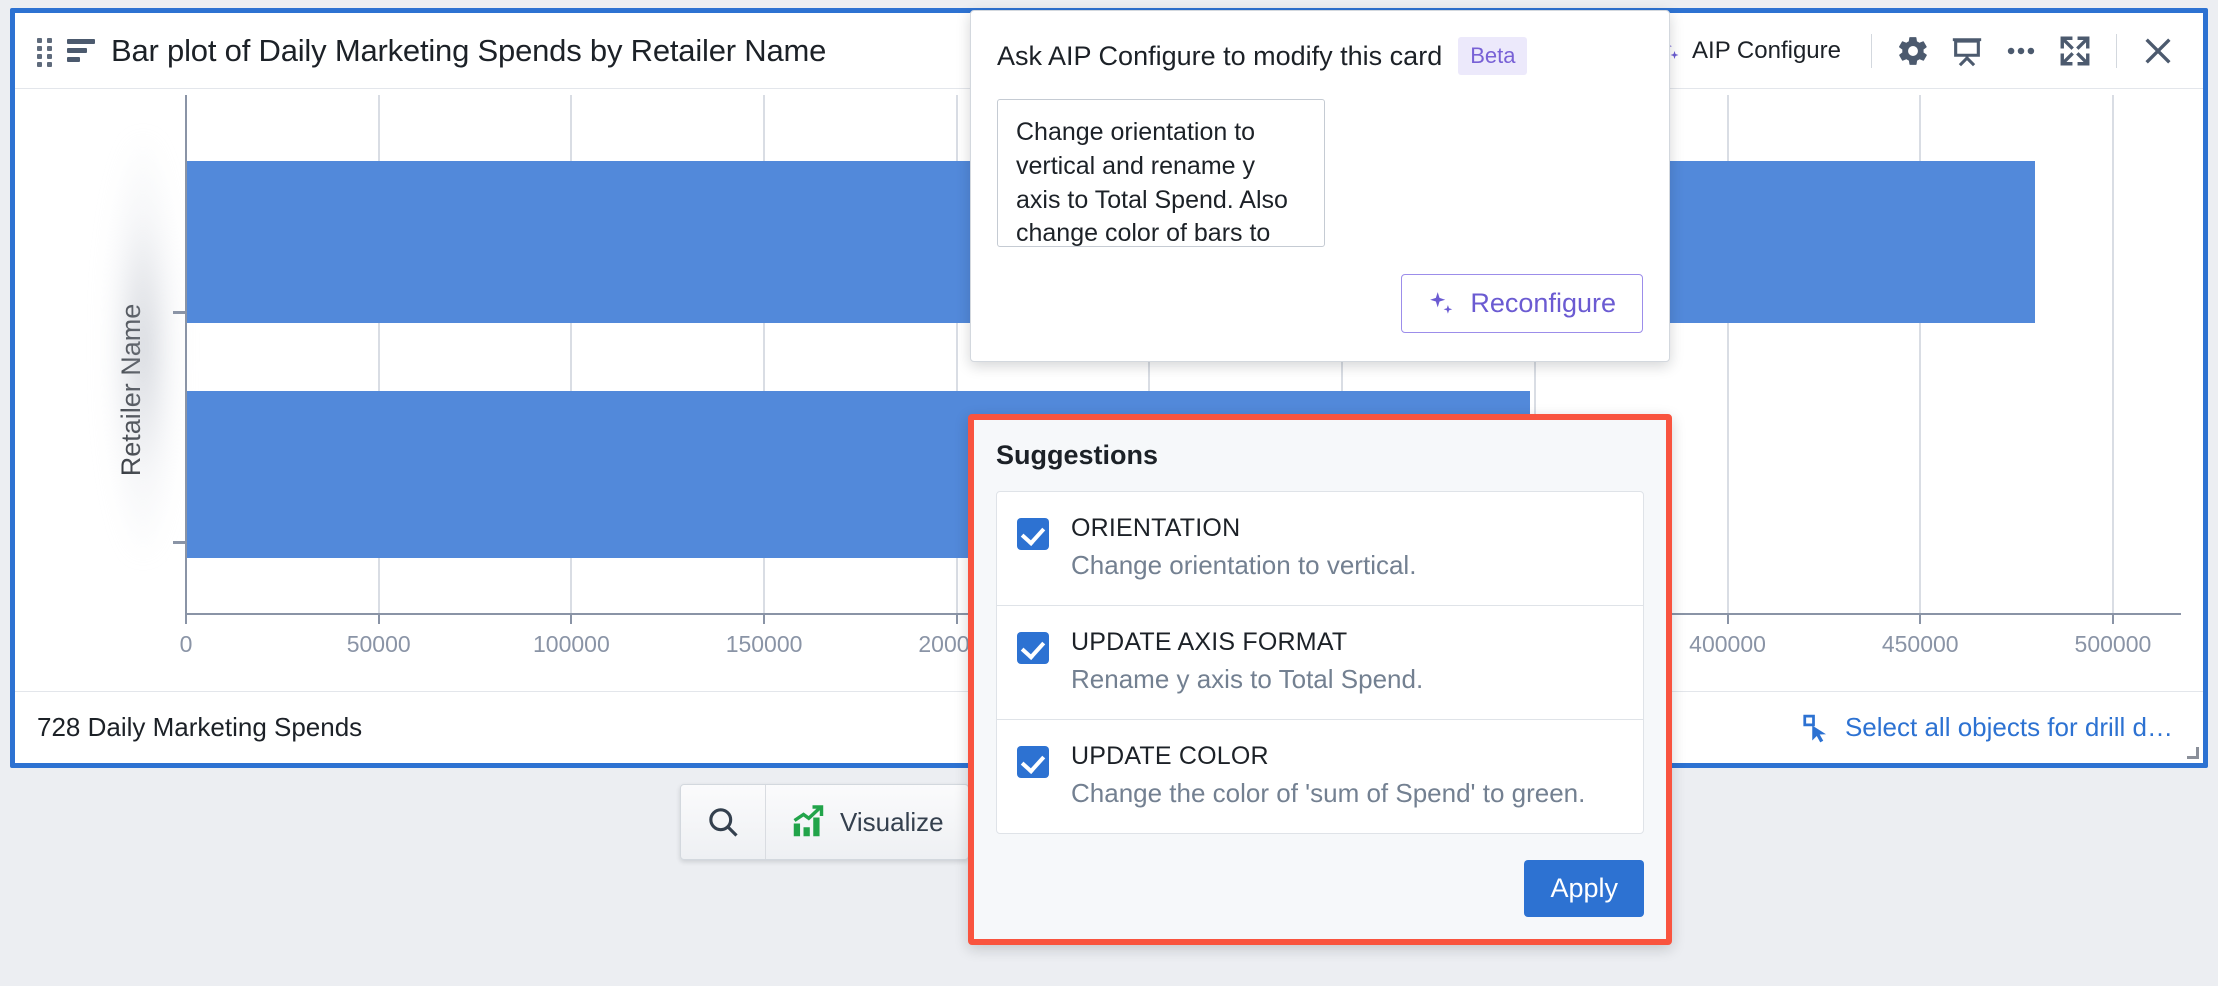  Describe the element at coordinates (1584, 888) in the screenshot. I see `apply-button: Apply` at that location.